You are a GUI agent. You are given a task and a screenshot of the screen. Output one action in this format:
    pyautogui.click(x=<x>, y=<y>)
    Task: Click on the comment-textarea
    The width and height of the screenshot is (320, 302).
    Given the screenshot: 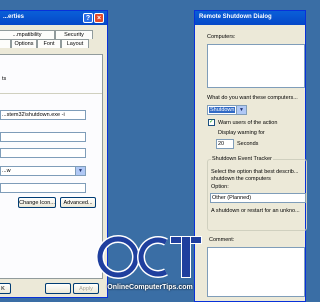 What is the action you would take?
    pyautogui.click(x=256, y=272)
    